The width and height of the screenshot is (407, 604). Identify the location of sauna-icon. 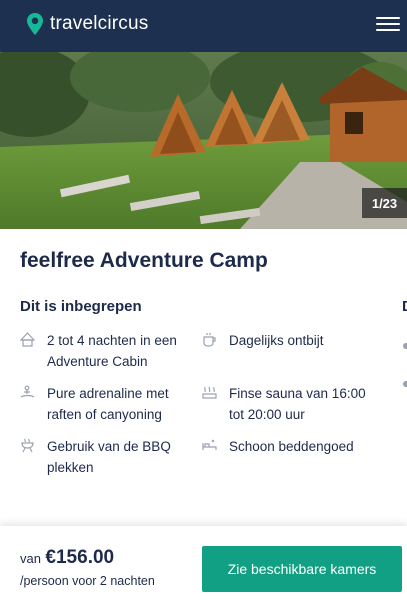
(209, 392).